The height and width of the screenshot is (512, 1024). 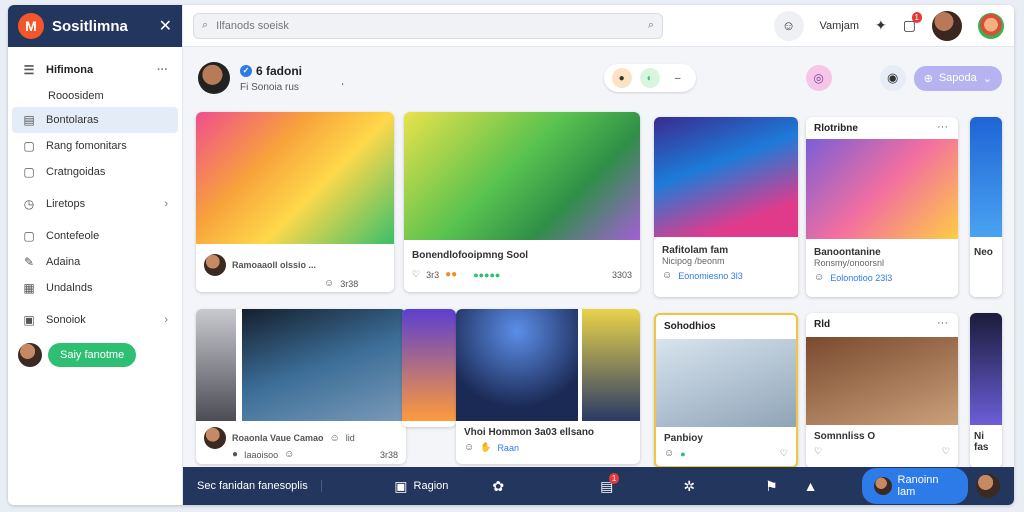 I want to click on sidebar-item-label: Sonoiok, so click(x=66, y=320).